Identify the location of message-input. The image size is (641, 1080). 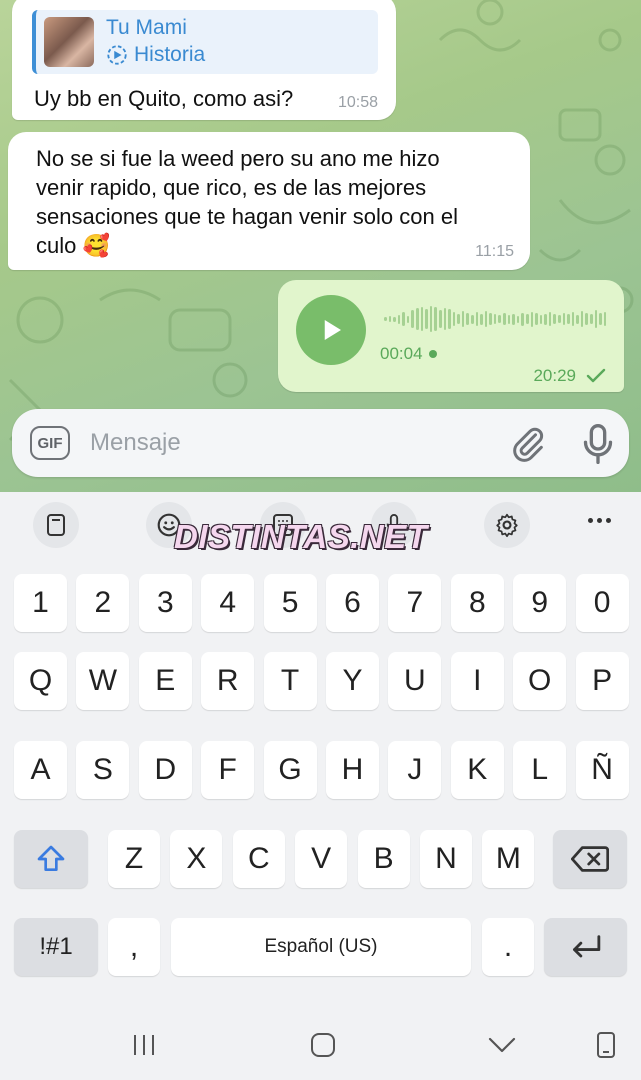
(290, 443).